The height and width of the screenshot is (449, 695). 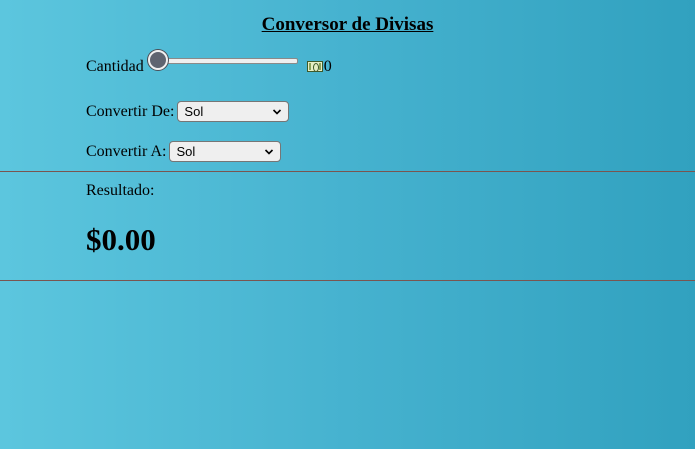 I want to click on from-currency-select: Sol, so click(x=233, y=111).